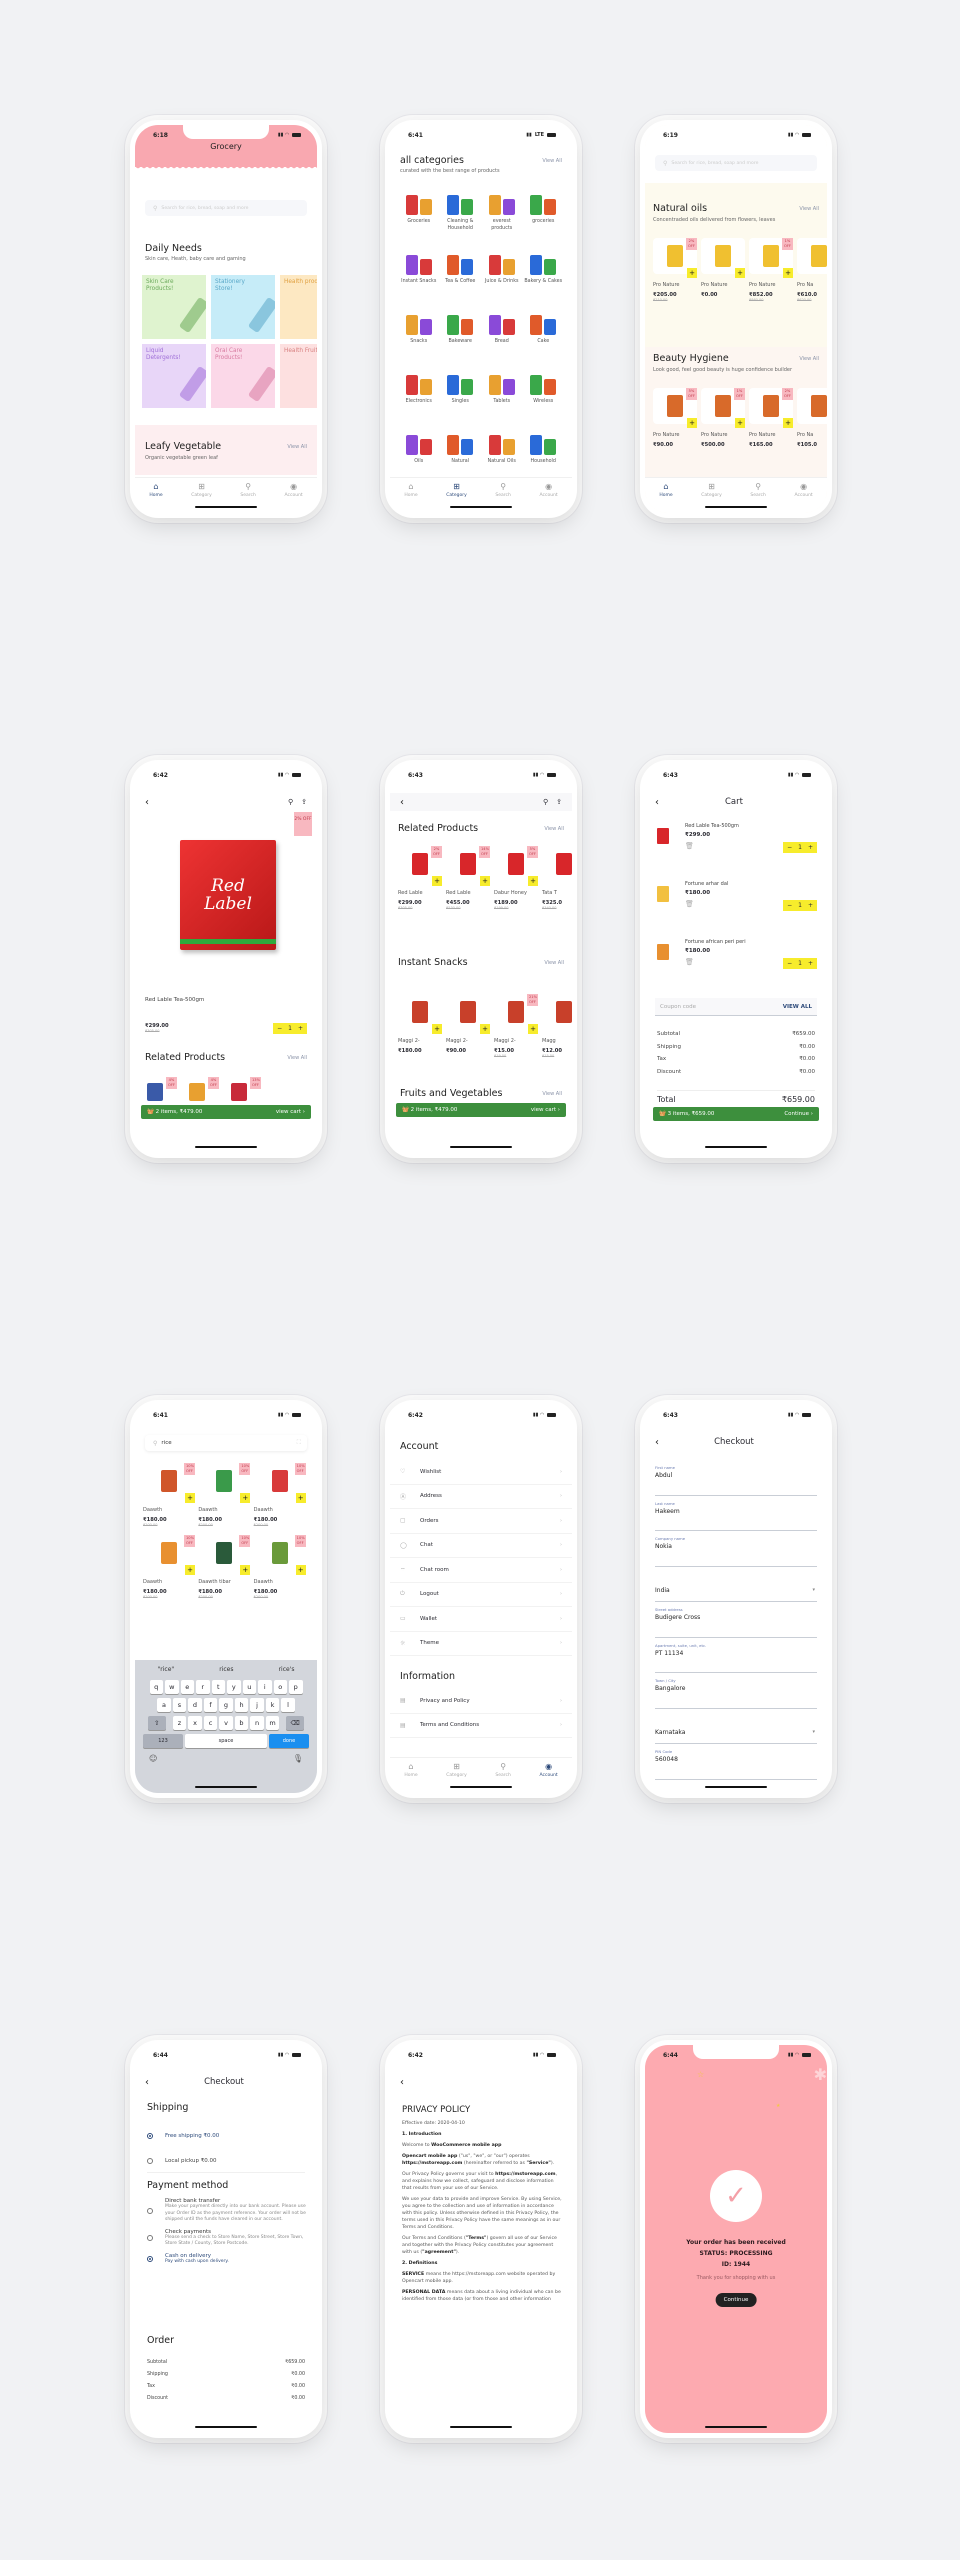 The width and height of the screenshot is (960, 2560). Describe the element at coordinates (195, 1705) in the screenshot. I see `key-d: d` at that location.